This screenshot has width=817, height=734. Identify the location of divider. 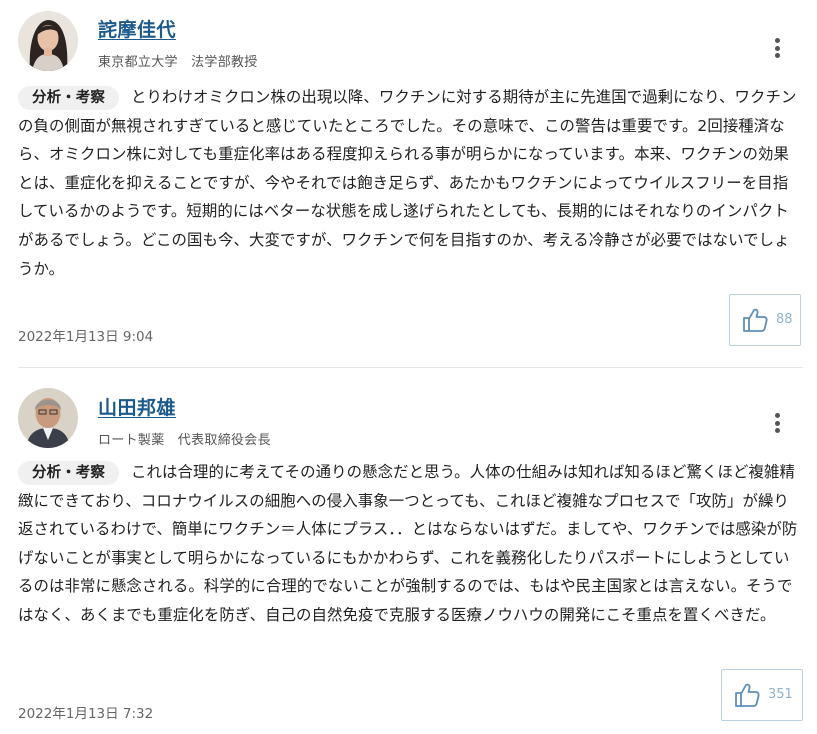
(410, 367).